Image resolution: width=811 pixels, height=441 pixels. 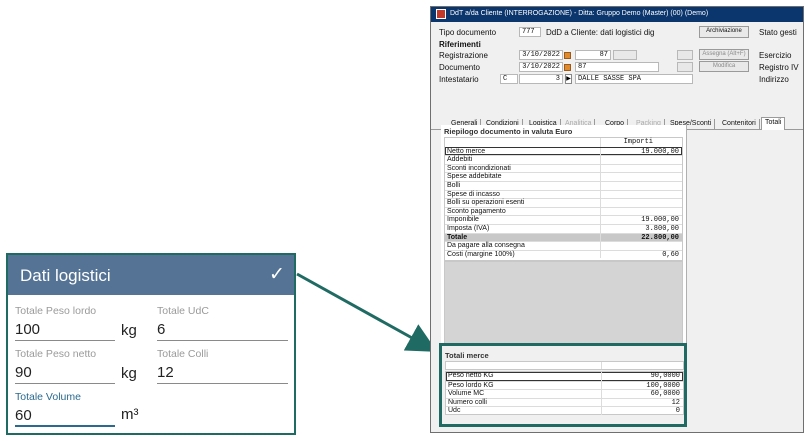 What do you see at coordinates (459, 67) in the screenshot?
I see `documento-label: Documento` at bounding box center [459, 67].